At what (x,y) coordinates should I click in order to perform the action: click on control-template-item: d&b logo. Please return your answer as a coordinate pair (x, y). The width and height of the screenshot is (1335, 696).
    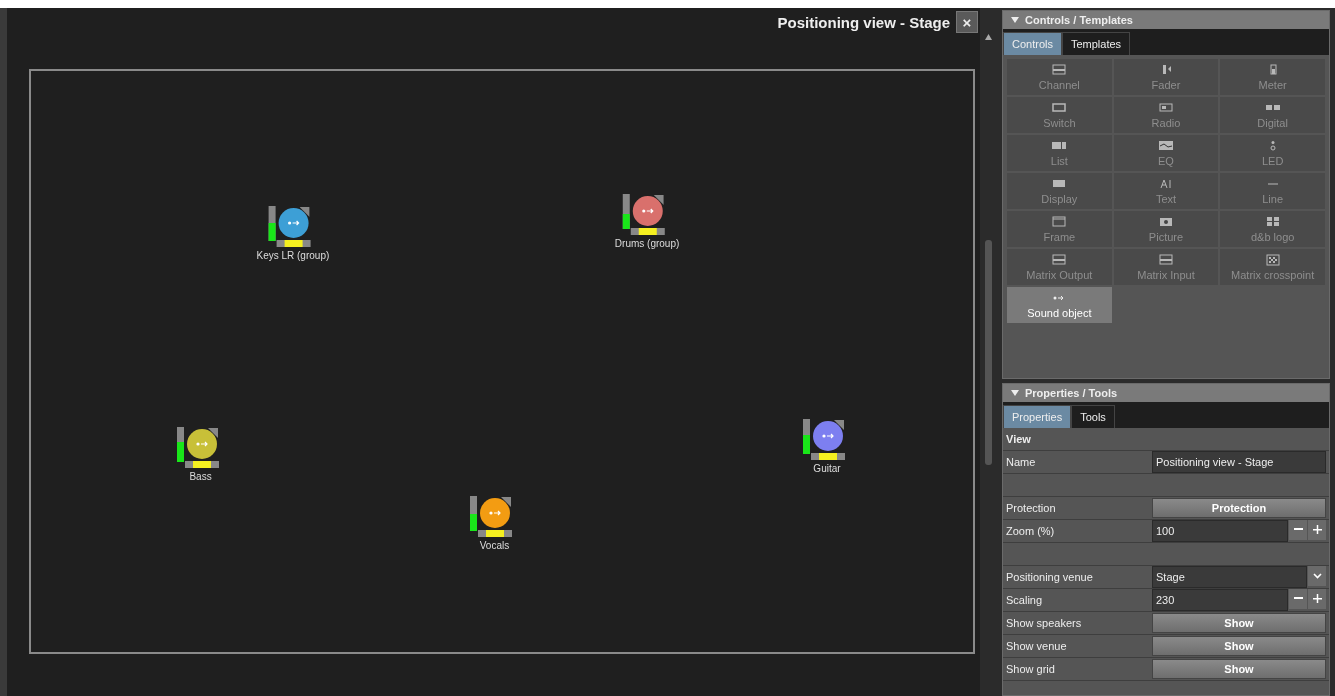
    Looking at the image, I should click on (1272, 229).